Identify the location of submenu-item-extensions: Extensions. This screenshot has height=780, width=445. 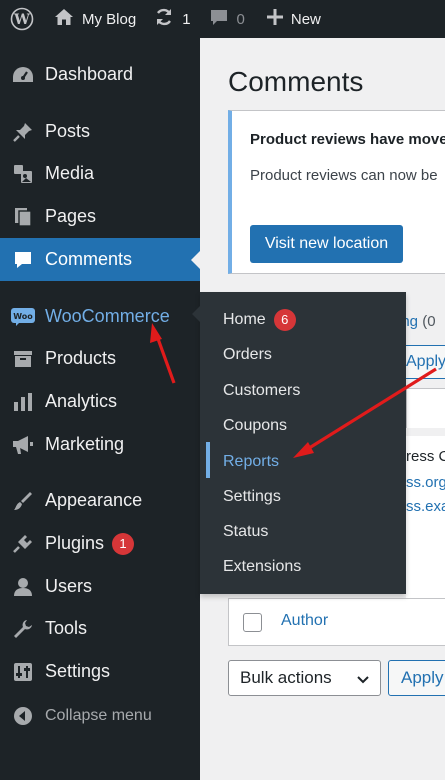
(262, 567).